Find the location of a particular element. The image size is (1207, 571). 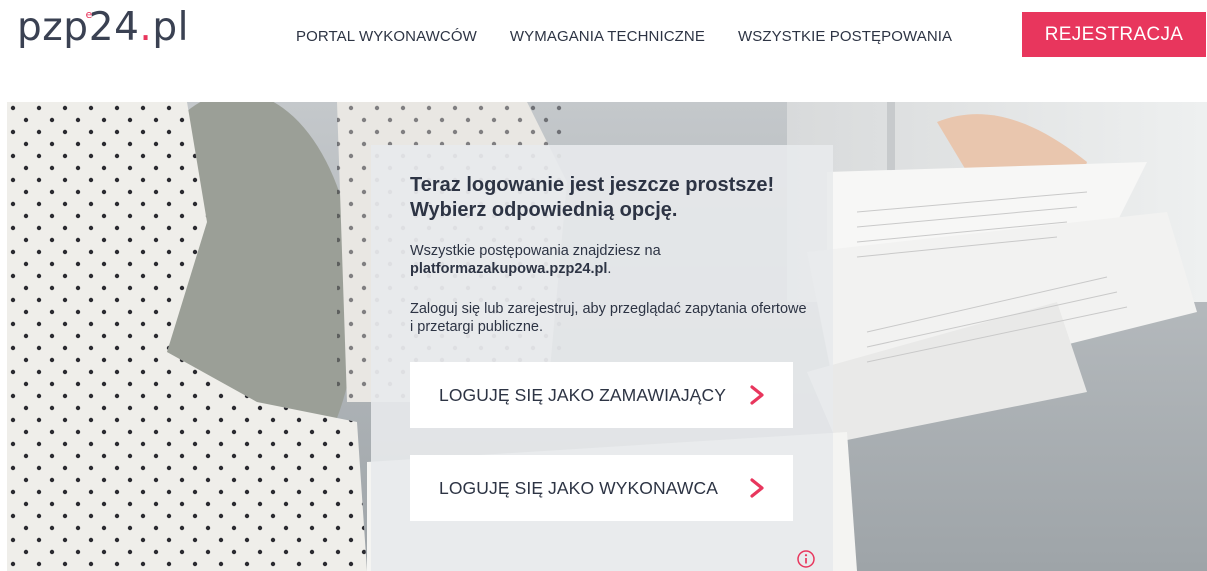

logo-part1: pzp is located at coordinates (53, 27).